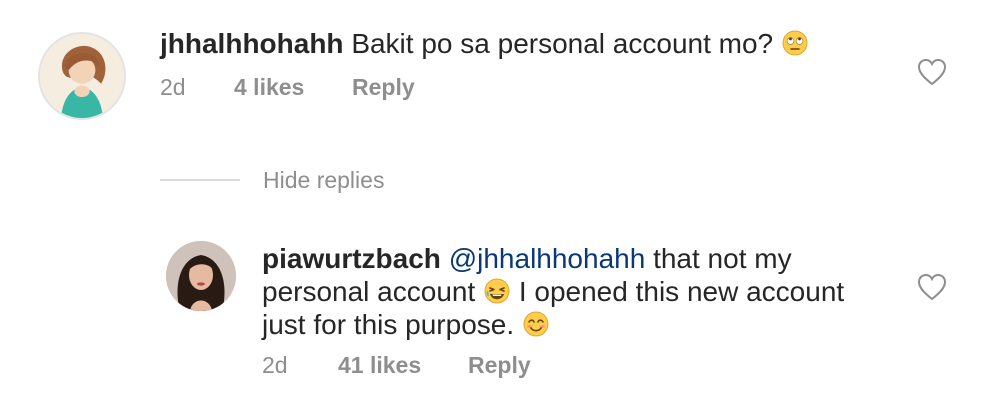  Describe the element at coordinates (323, 180) in the screenshot. I see `hide-replies-button: Hide replies` at that location.